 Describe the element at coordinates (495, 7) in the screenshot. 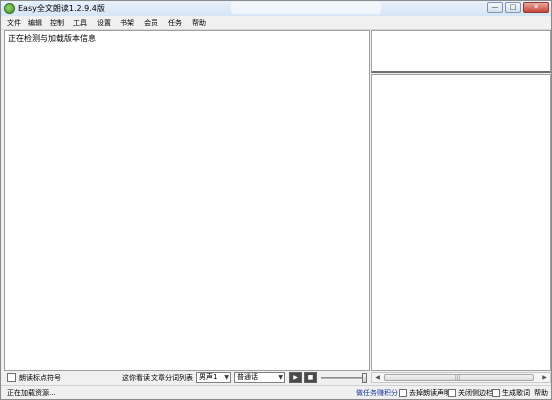

I see `minimize-button: —` at that location.